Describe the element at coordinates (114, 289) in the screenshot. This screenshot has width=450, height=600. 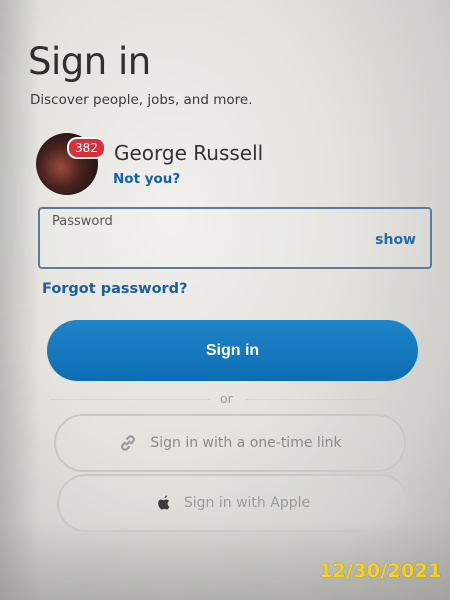
I see `forgot-password-link: Forgot password?` at that location.